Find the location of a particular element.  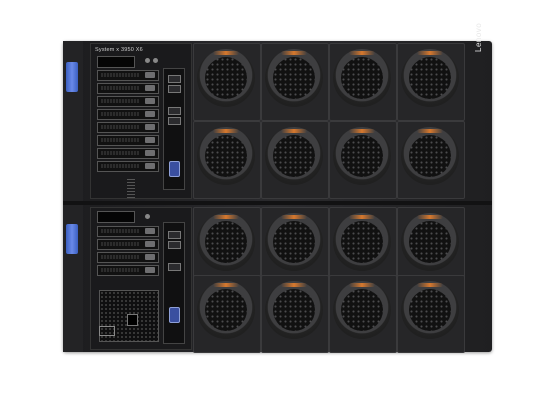

vent-slots is located at coordinates (131, 188).